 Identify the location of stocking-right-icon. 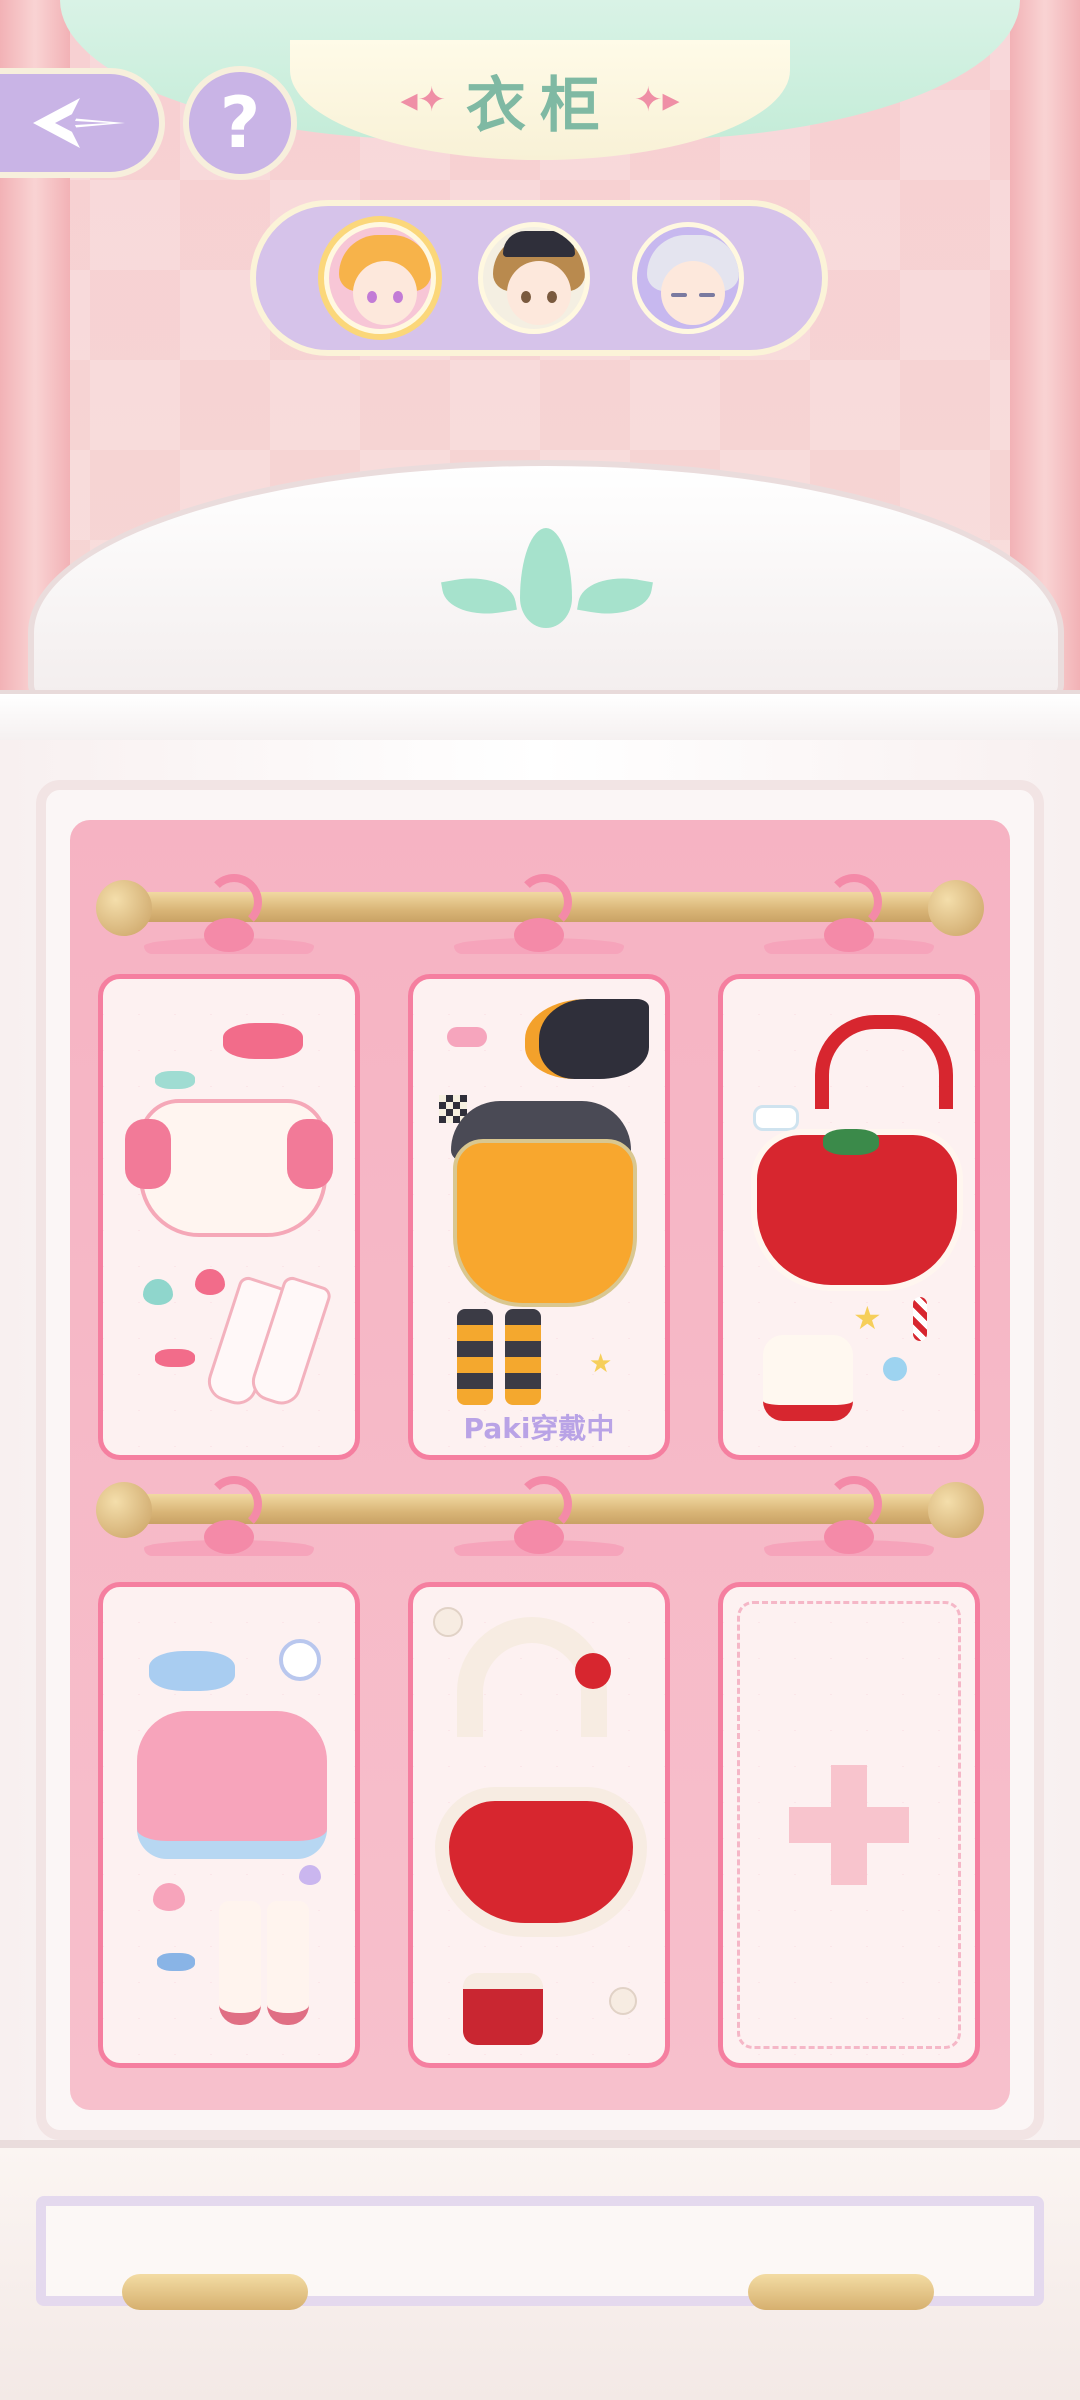
(288, 1963).